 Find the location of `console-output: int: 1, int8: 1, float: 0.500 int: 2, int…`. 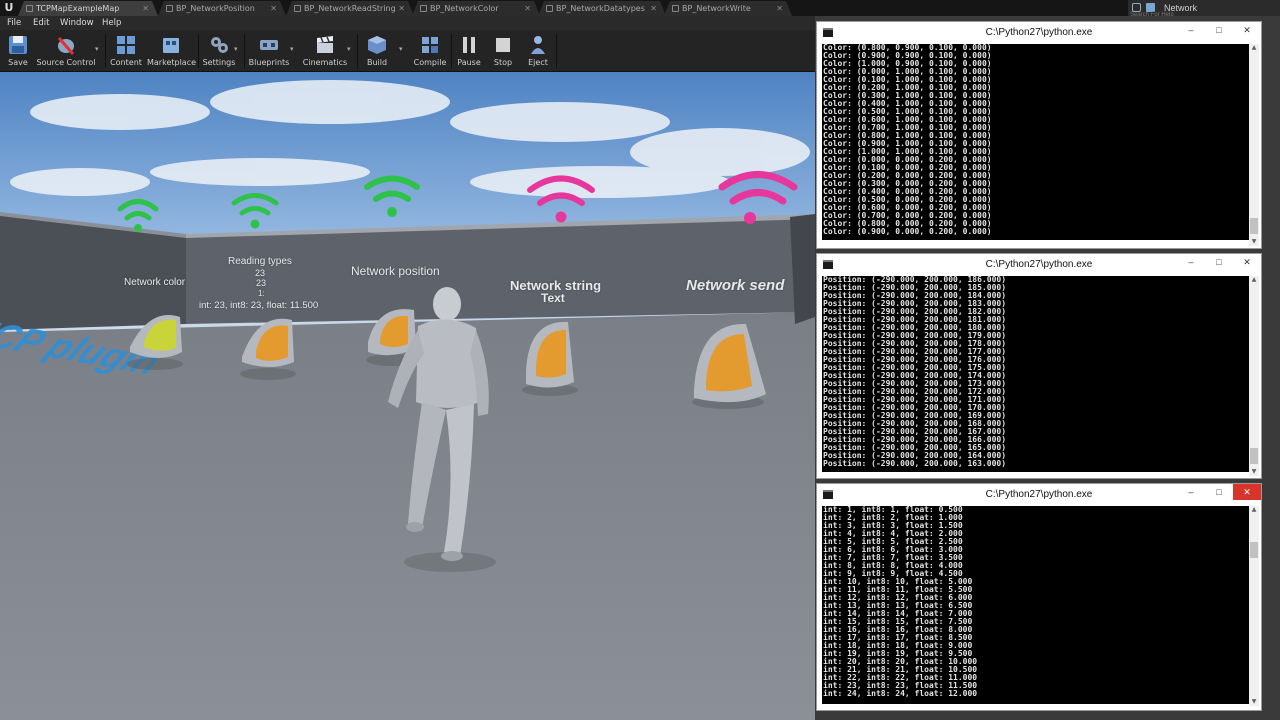

console-output: int: 1, int8: 1, float: 0.500 int: 2, int… is located at coordinates (1035, 605).